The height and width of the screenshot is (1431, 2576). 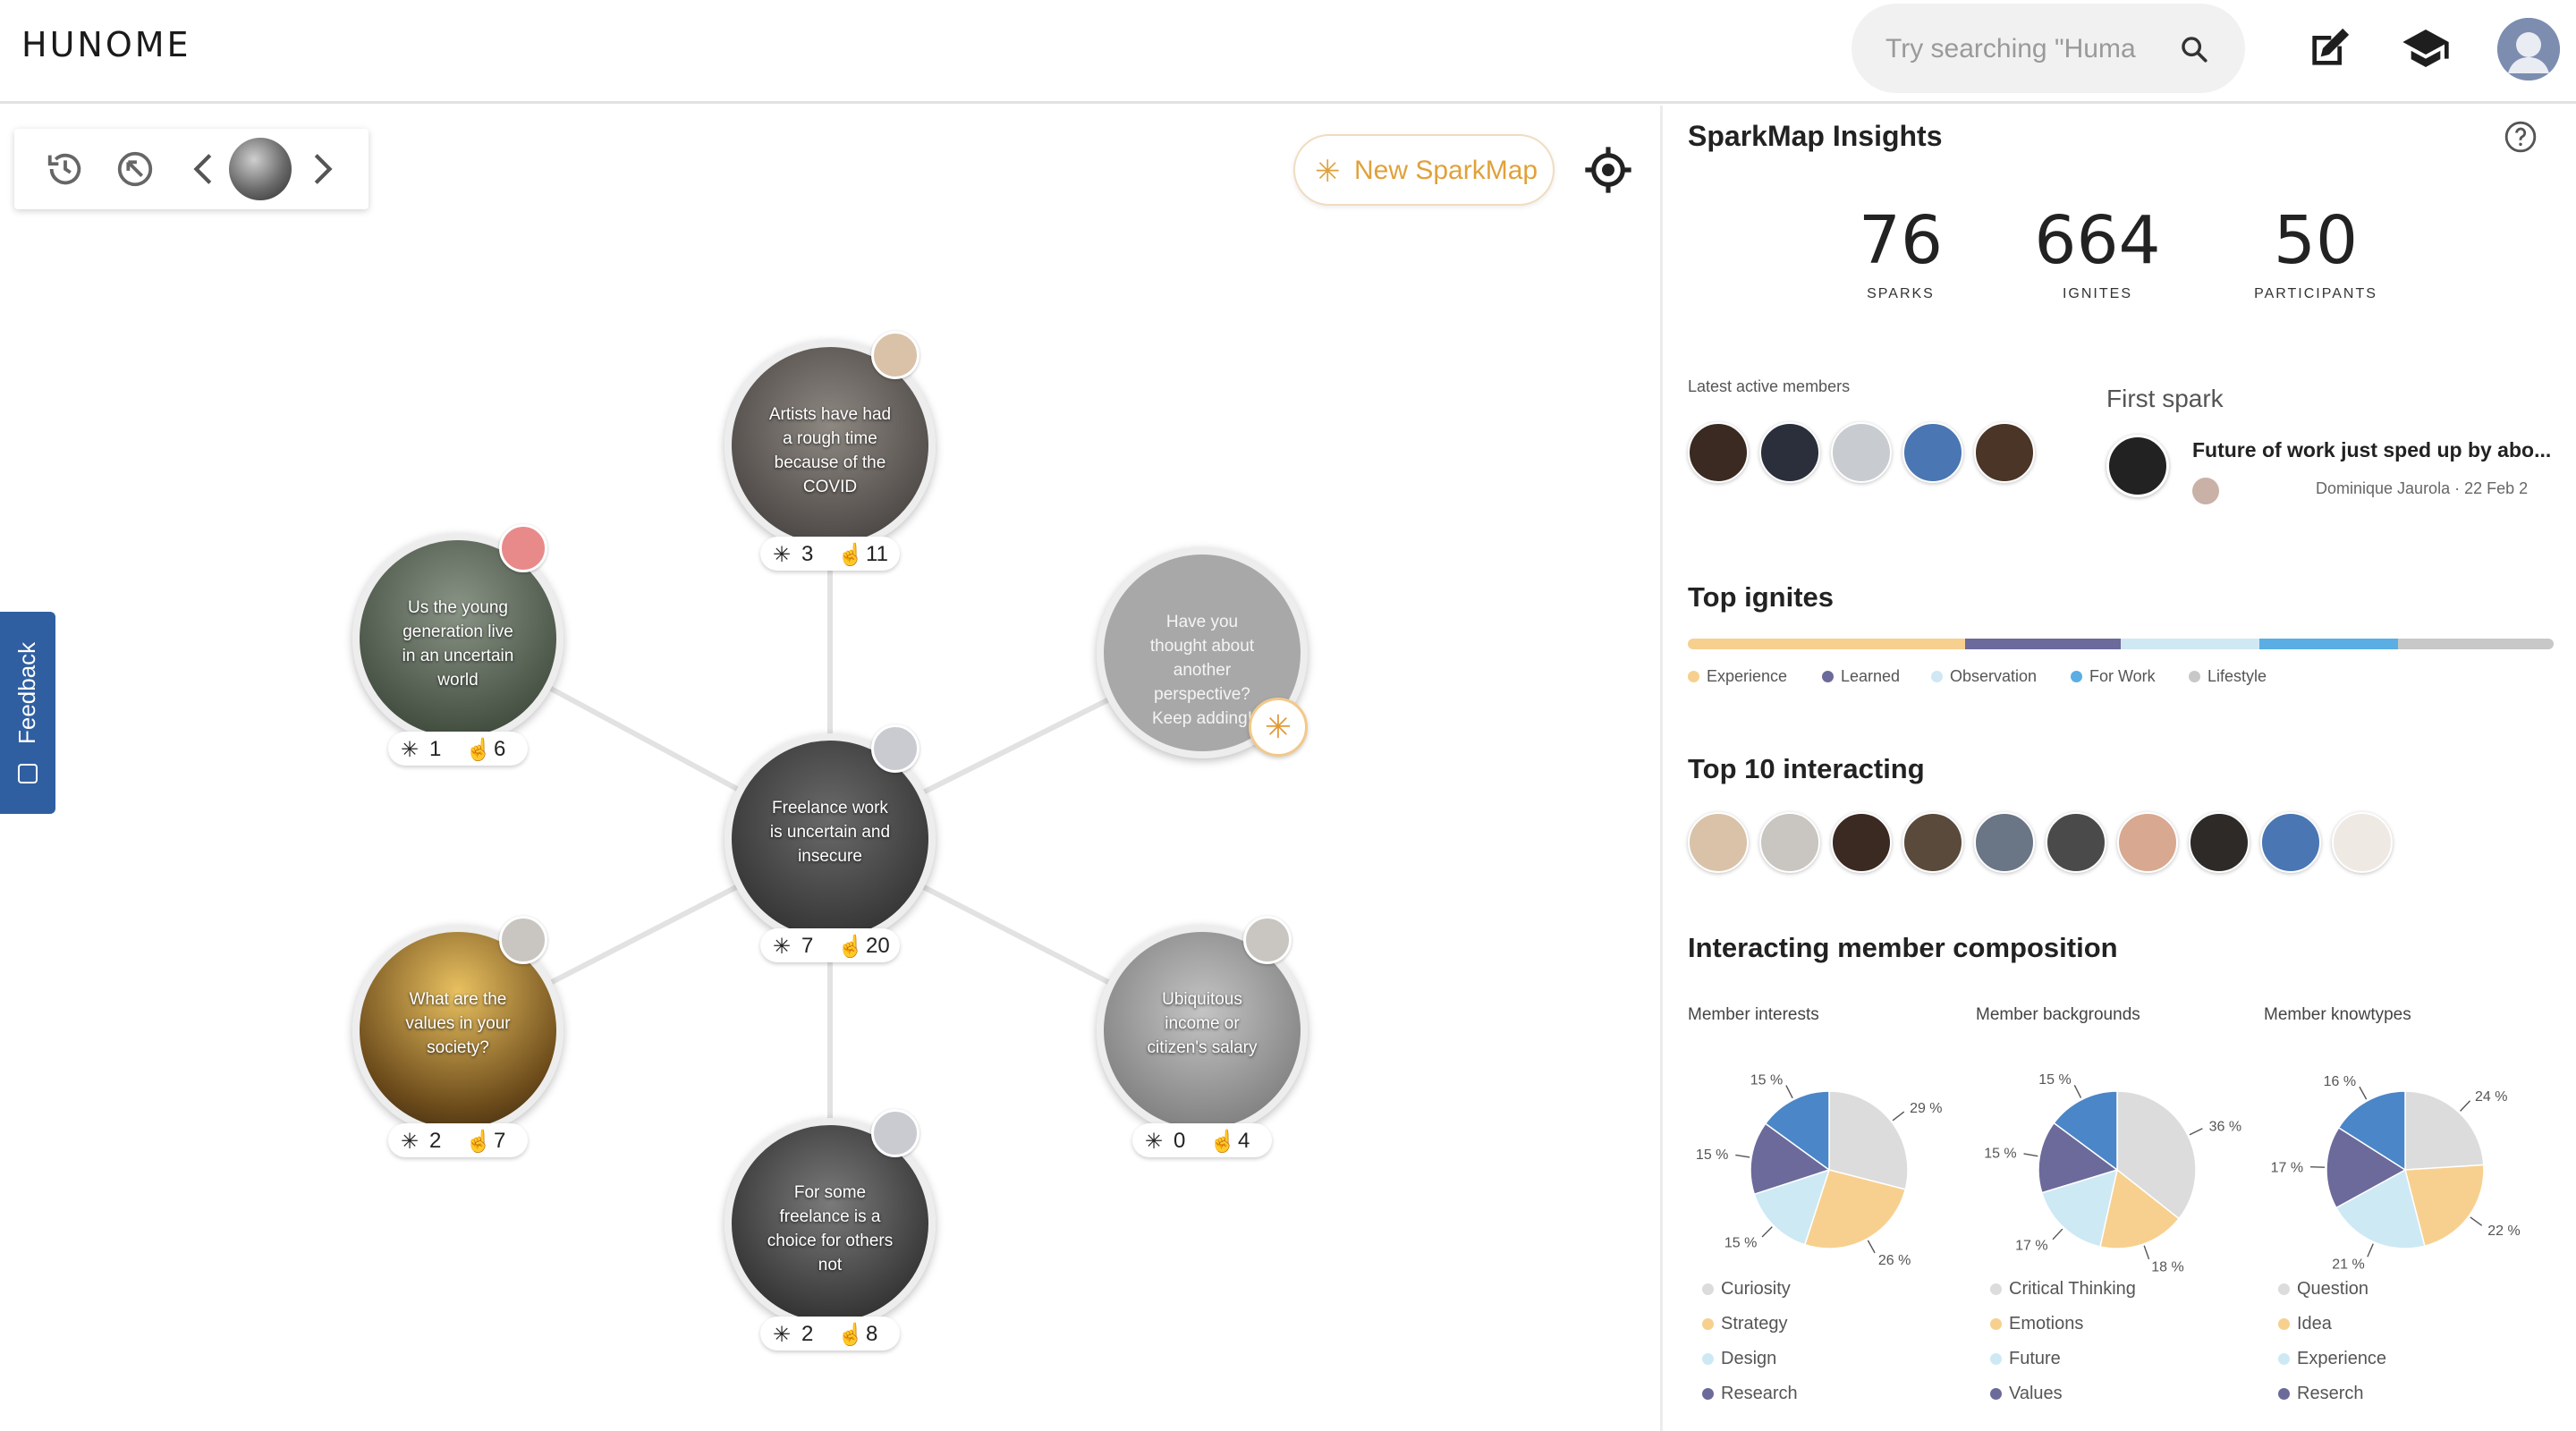 I want to click on chevron-right-icon, so click(x=321, y=169).